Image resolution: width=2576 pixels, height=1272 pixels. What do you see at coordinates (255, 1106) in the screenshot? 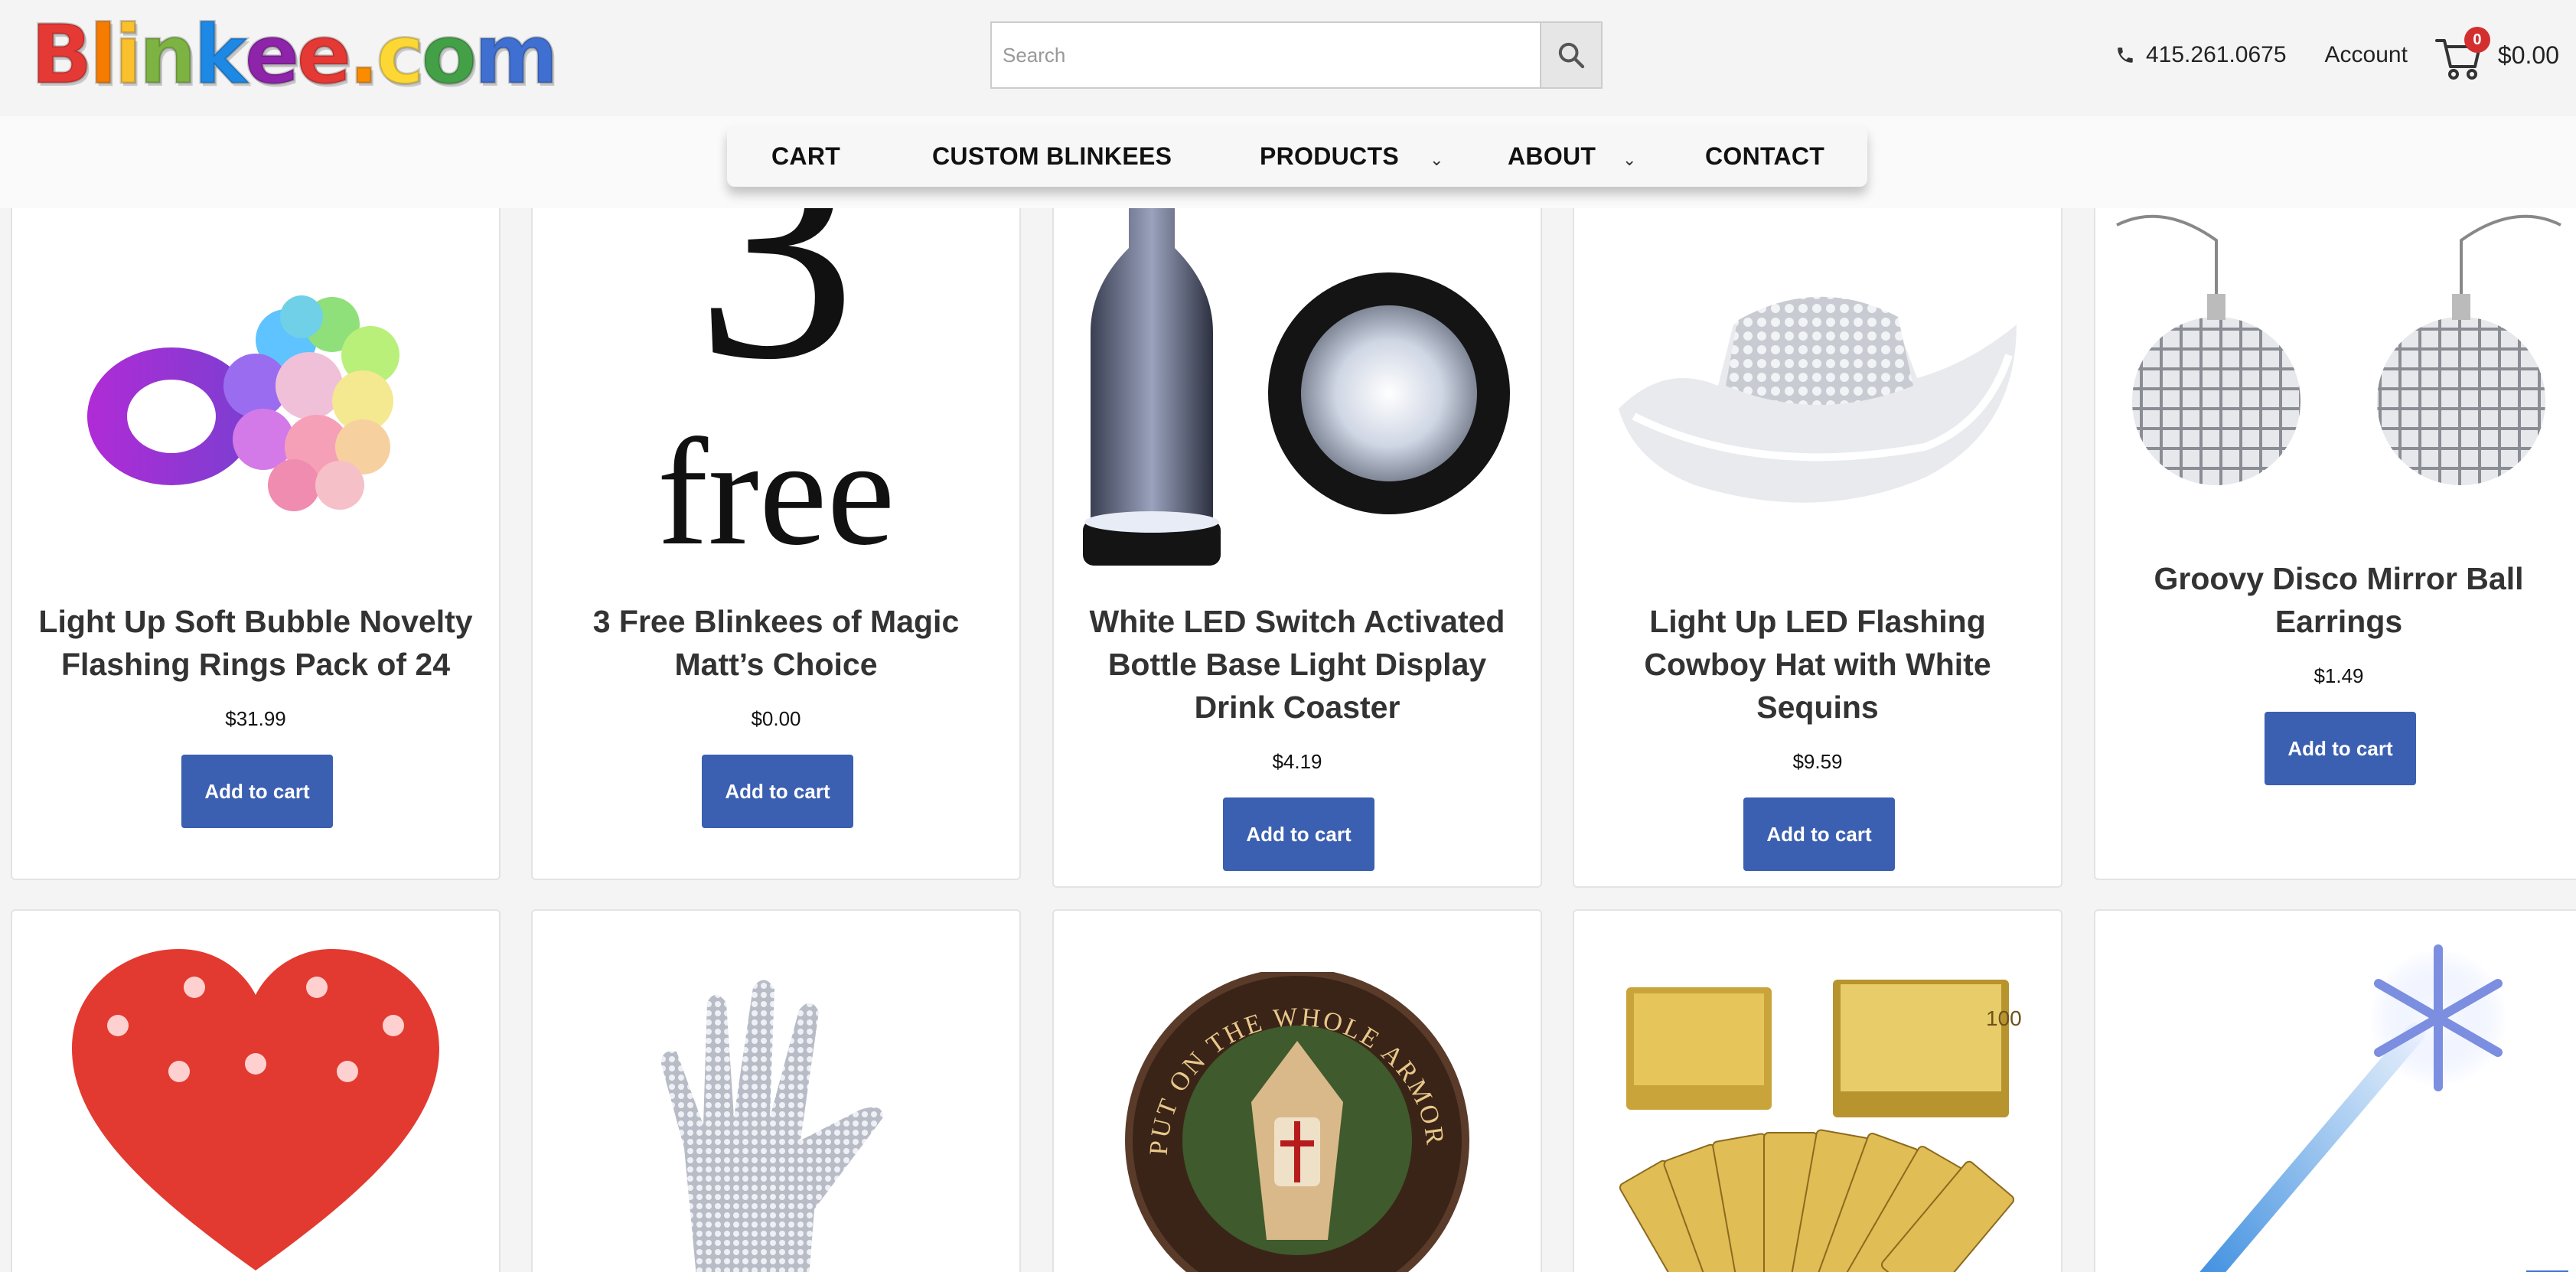
I see `light-up-heart-image` at bounding box center [255, 1106].